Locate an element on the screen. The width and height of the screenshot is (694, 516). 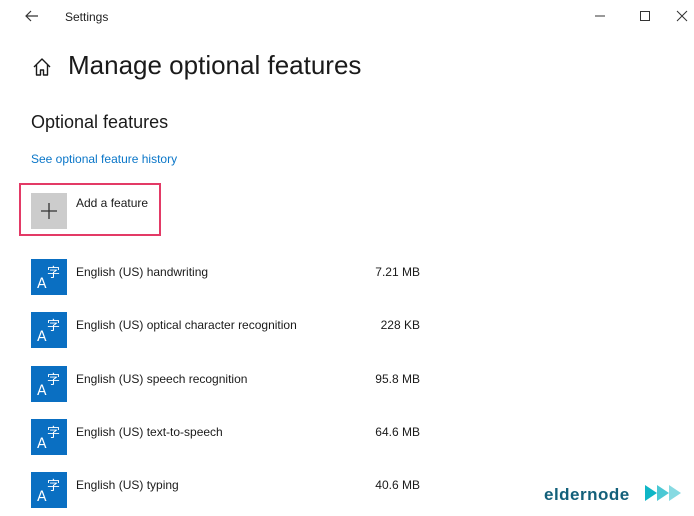
watermark-logo: eldernode is located at coordinates (587, 494).